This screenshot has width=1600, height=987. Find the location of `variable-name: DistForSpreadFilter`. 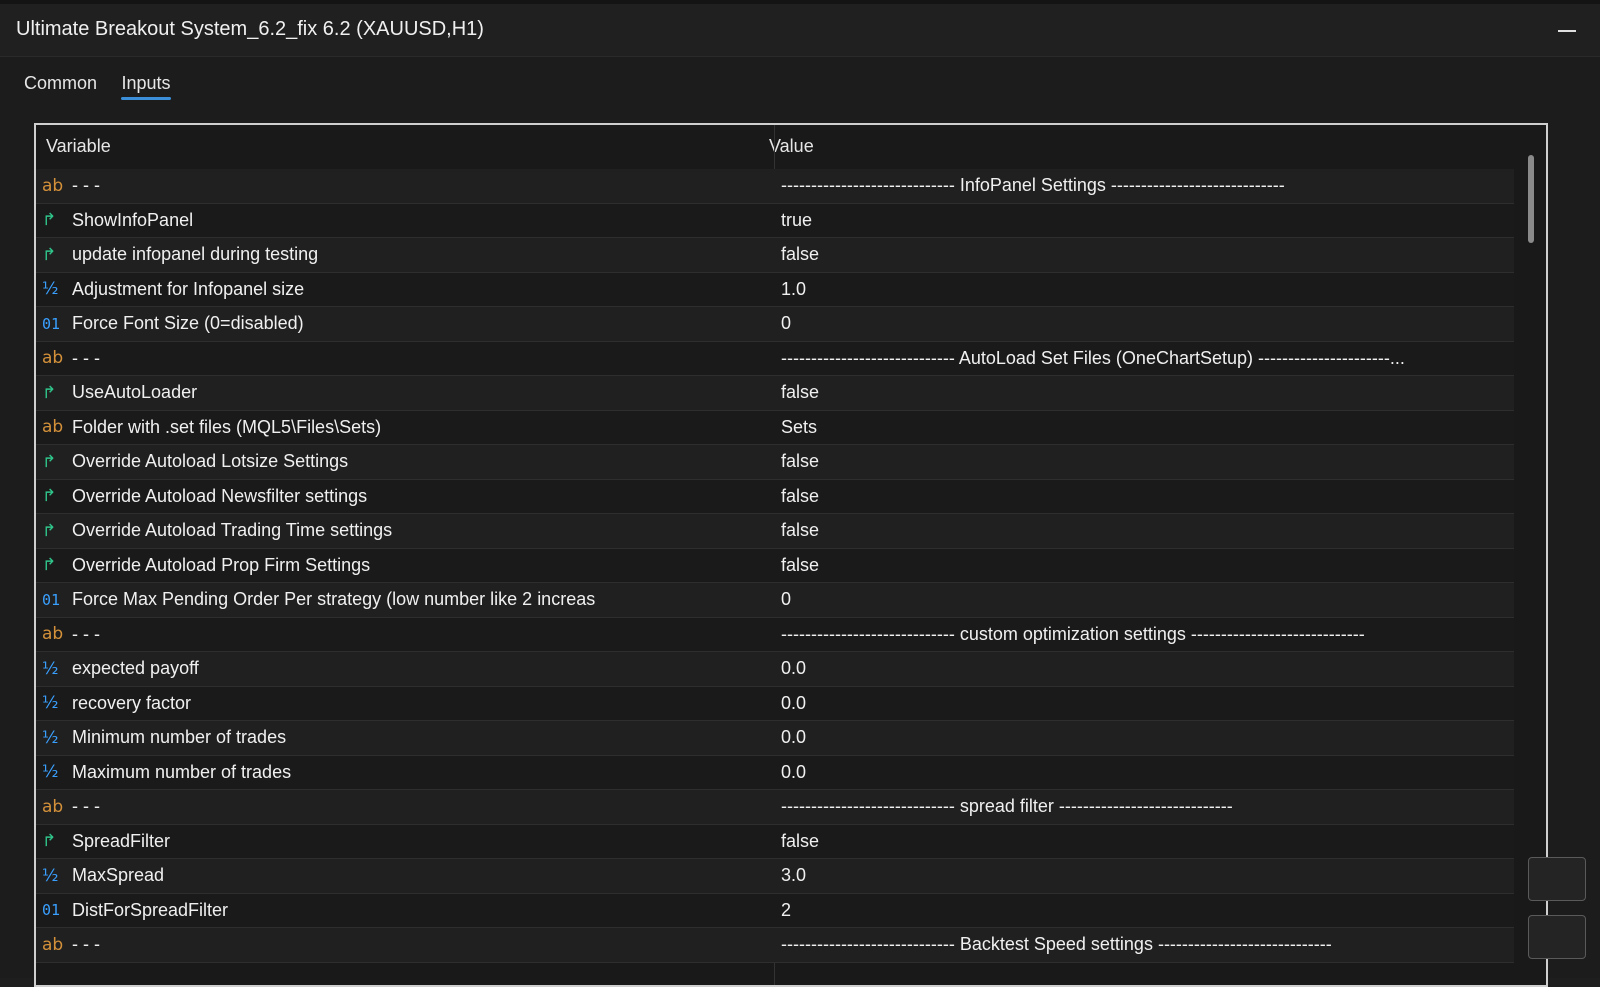

variable-name: DistForSpreadFilter is located at coordinates (150, 909).